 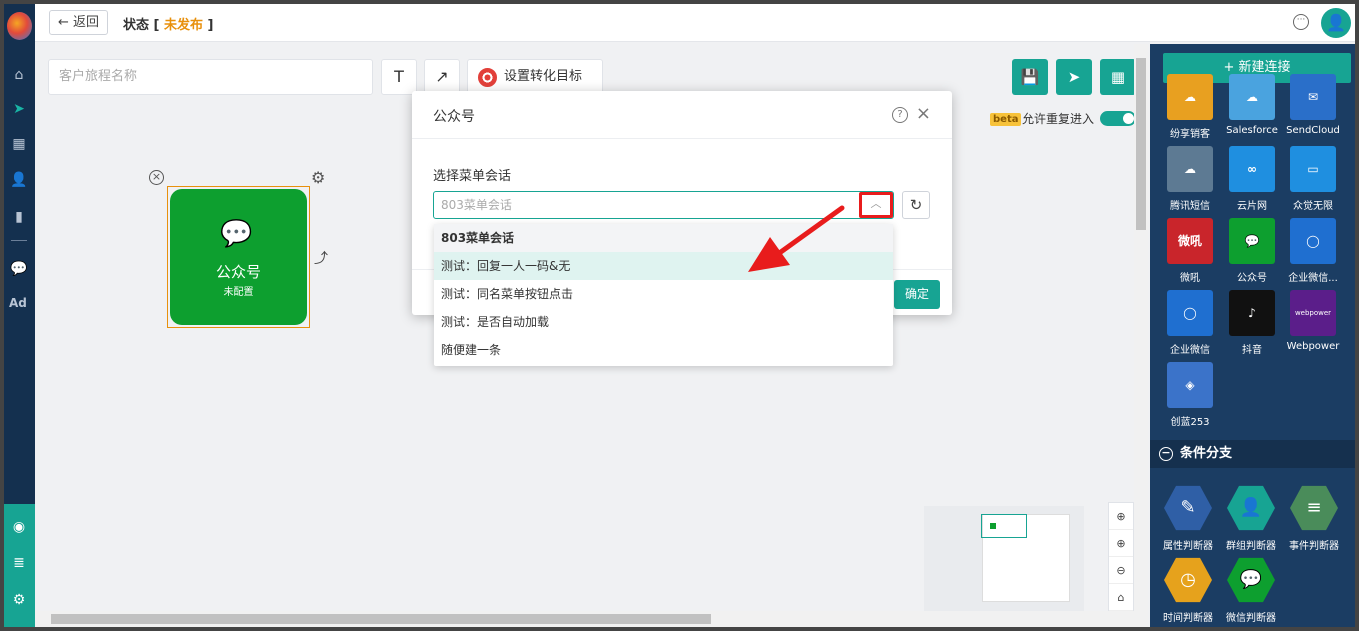 I want to click on set-conversion-goal-button: 设置转化目标, so click(x=535, y=77).